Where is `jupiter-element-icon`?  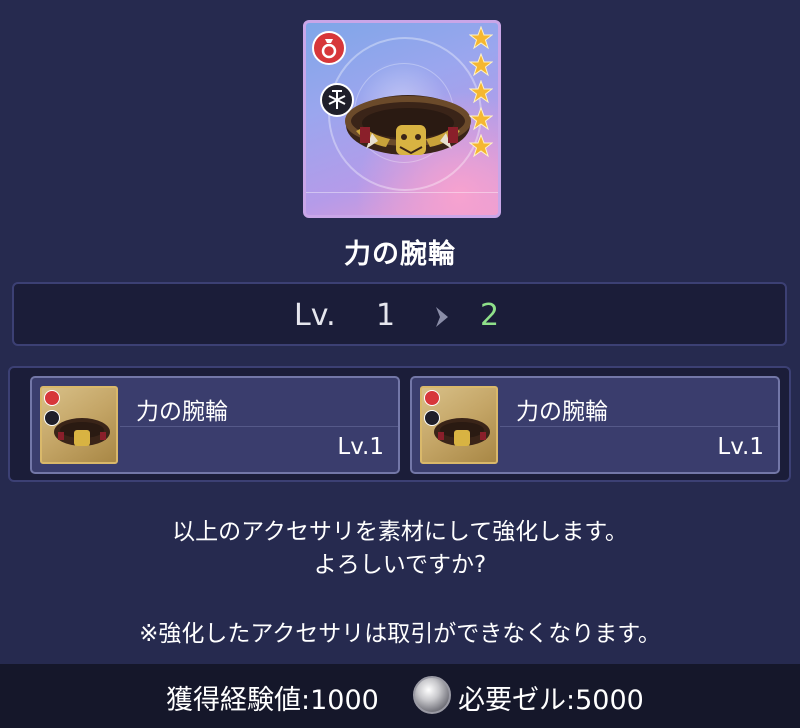 jupiter-element-icon is located at coordinates (52, 418).